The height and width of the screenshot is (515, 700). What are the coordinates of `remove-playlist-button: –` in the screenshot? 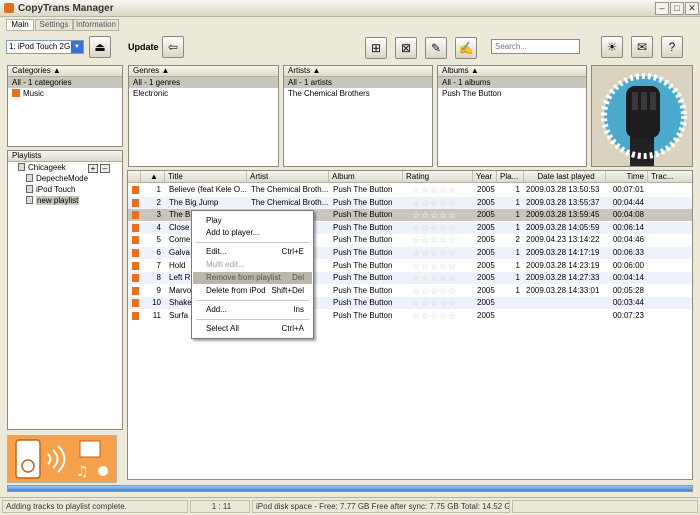 It's located at (105, 168).